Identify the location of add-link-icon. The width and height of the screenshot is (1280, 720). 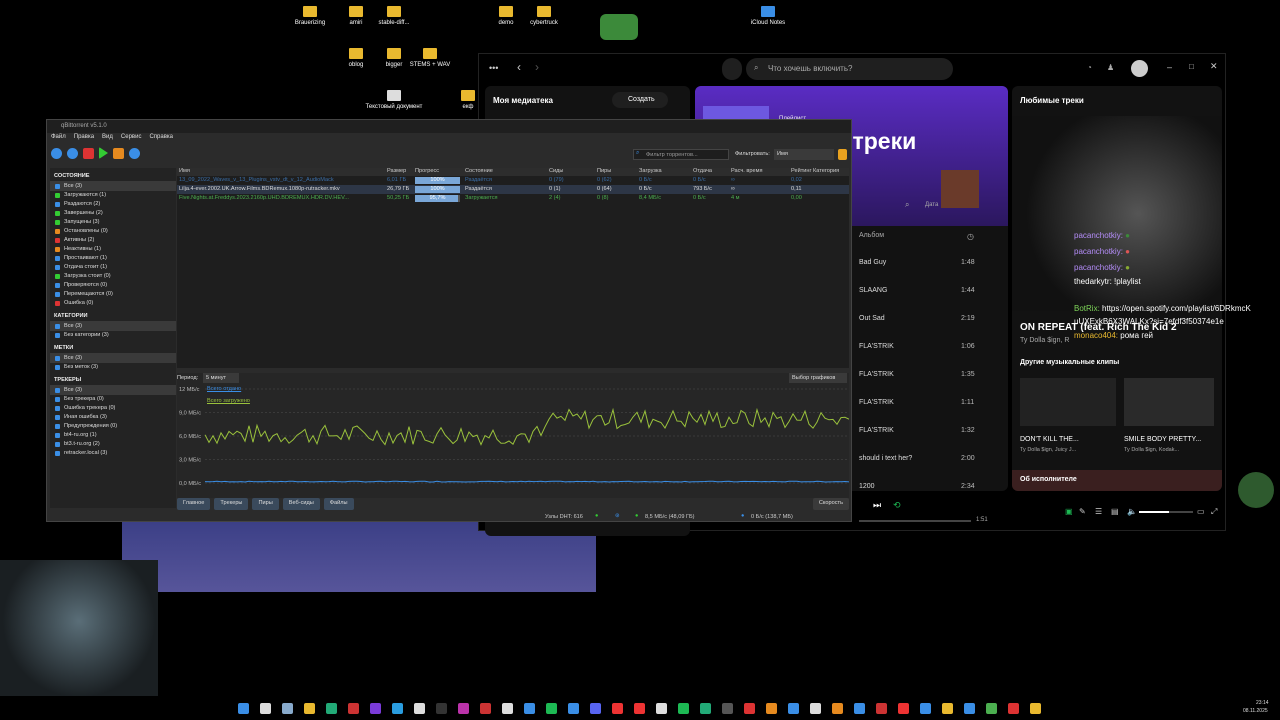
(56, 153).